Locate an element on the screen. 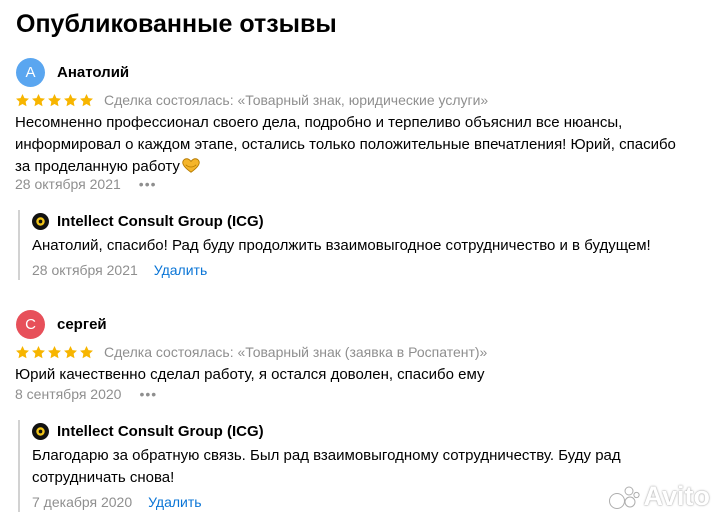 This screenshot has width=720, height=520. avatar-letter: А is located at coordinates (30, 72).